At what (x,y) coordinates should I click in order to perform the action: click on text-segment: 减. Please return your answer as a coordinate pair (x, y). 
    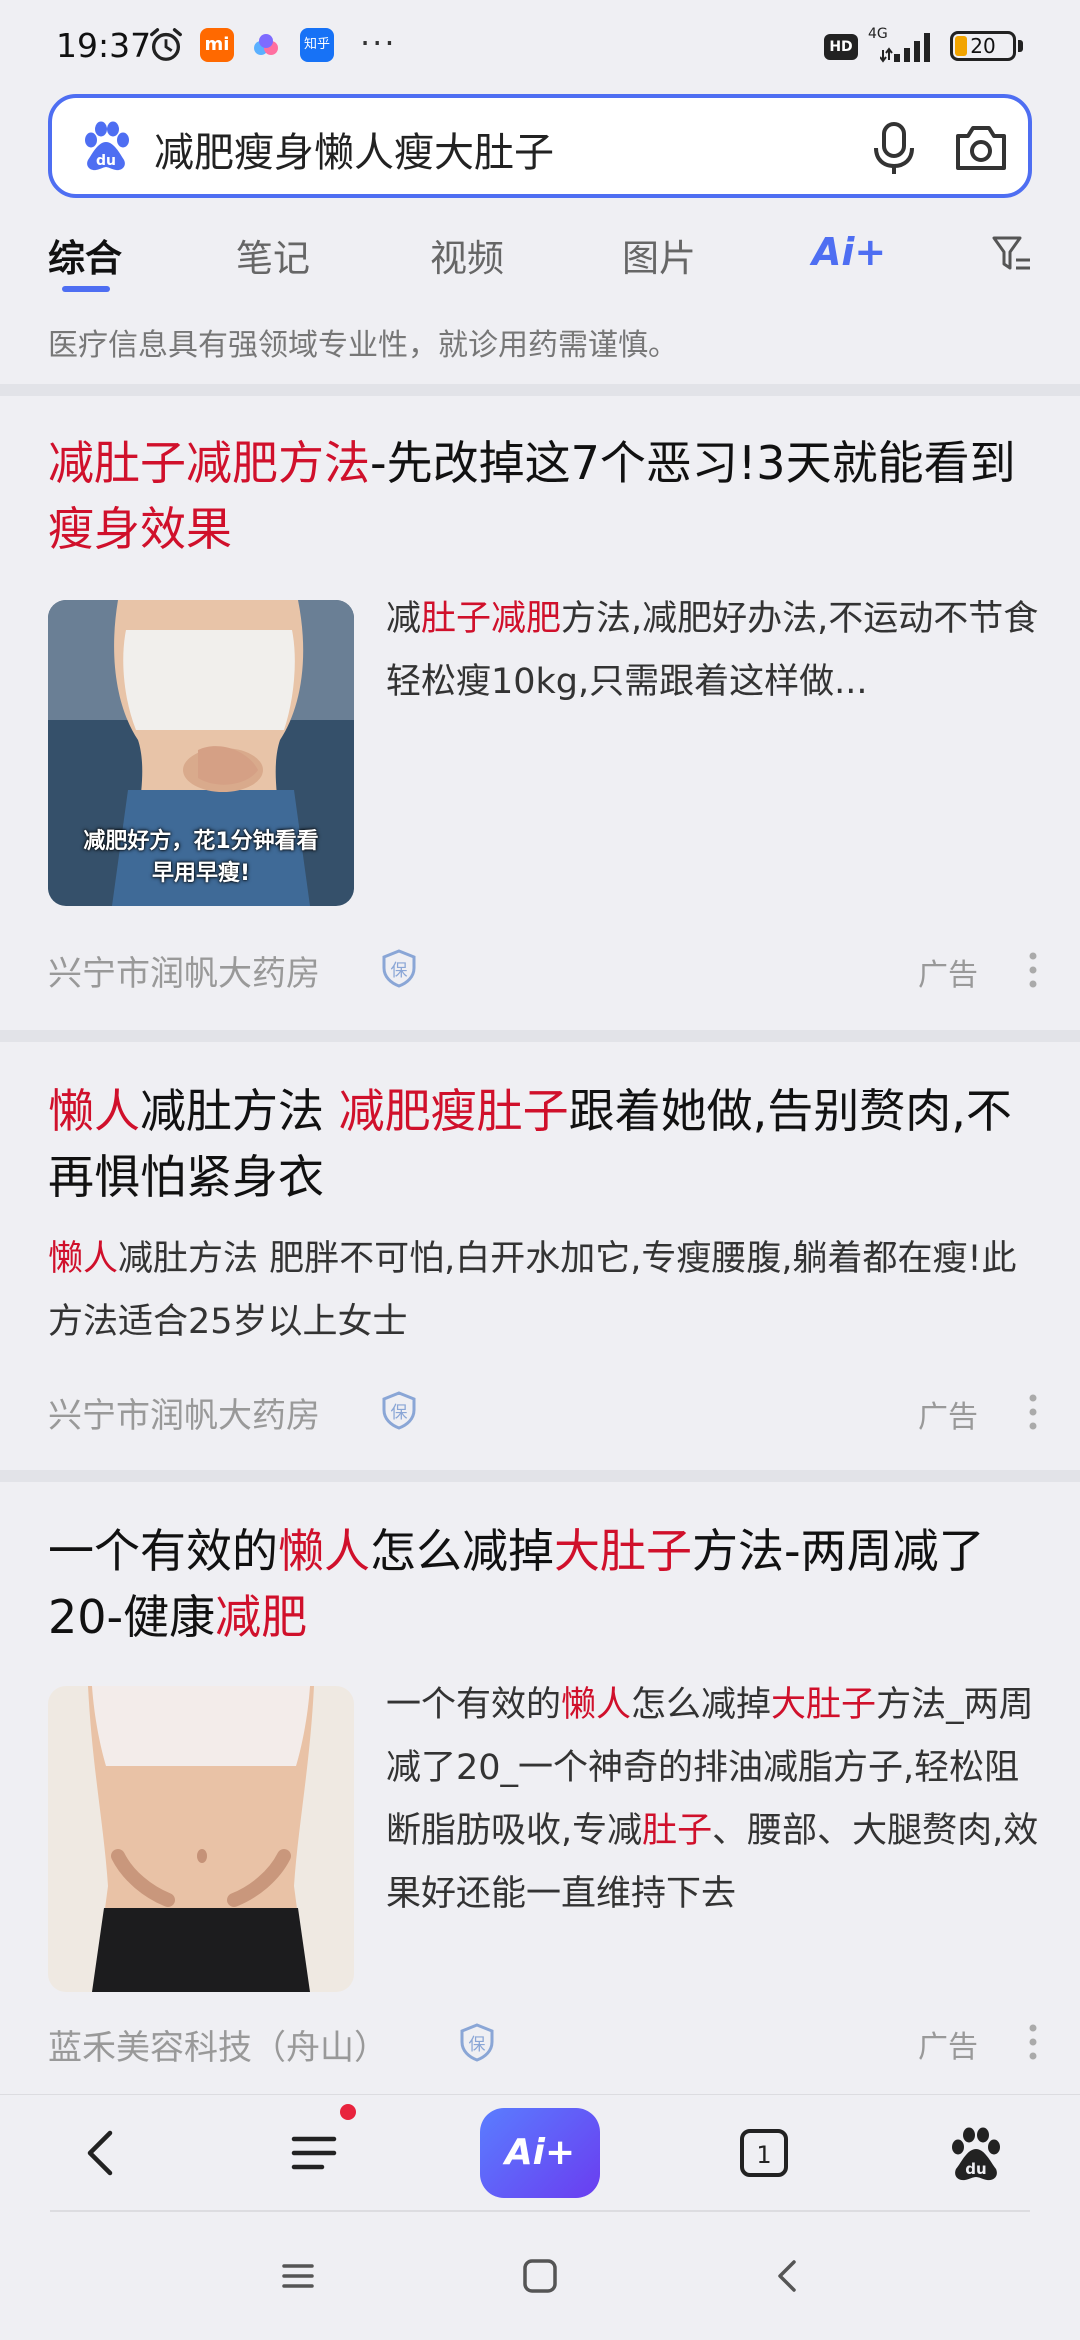
    Looking at the image, I should click on (404, 619).